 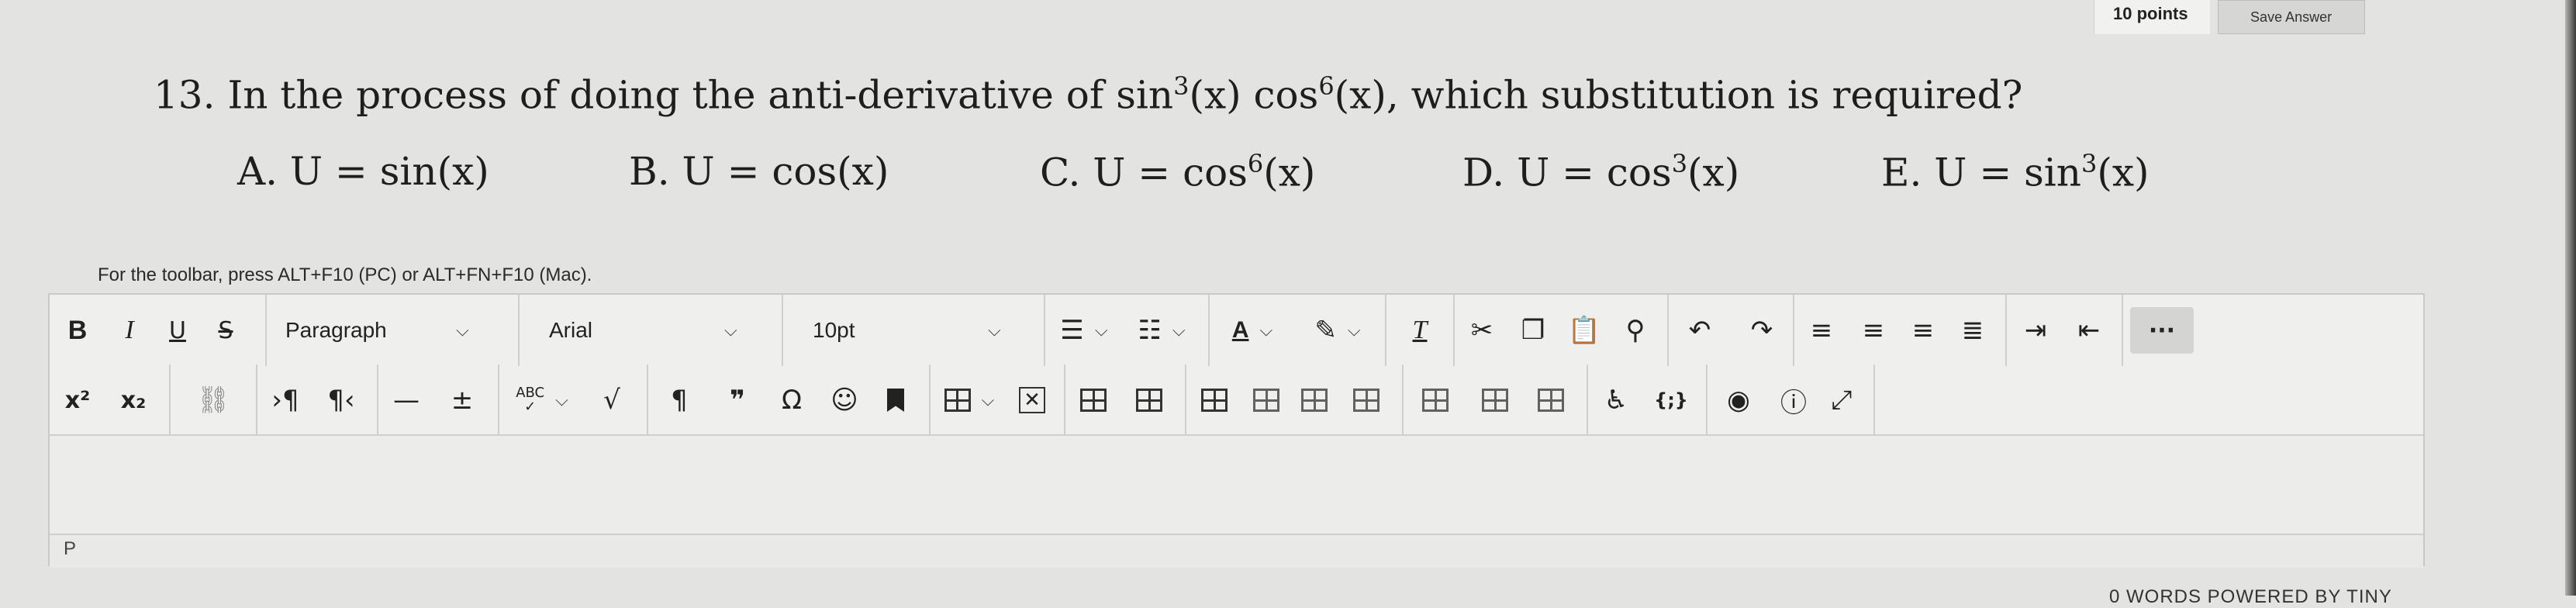 What do you see at coordinates (226, 330) in the screenshot?
I see `strikethrough-button: S` at bounding box center [226, 330].